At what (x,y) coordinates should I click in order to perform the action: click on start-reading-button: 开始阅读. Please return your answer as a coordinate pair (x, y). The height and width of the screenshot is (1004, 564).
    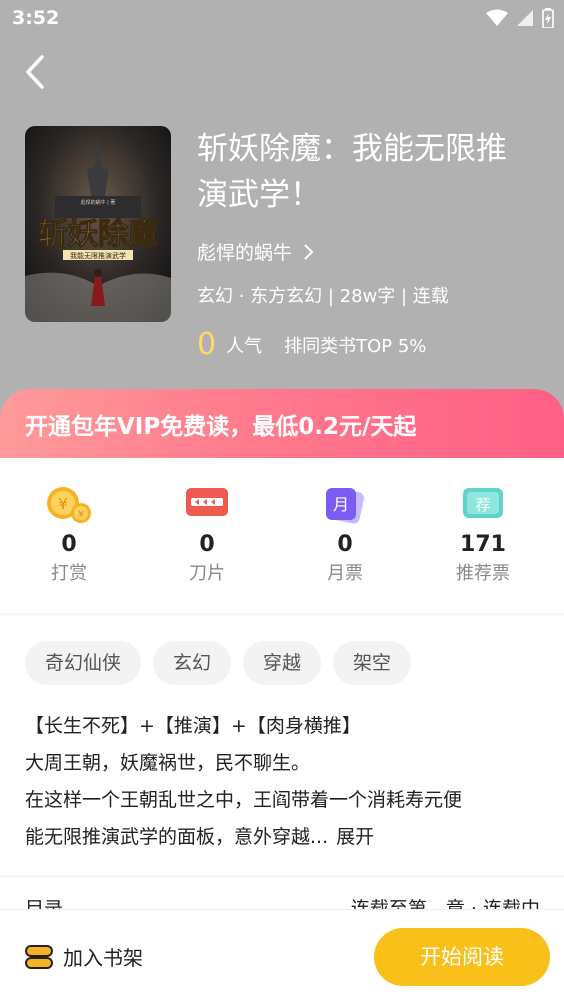
    Looking at the image, I should click on (462, 957).